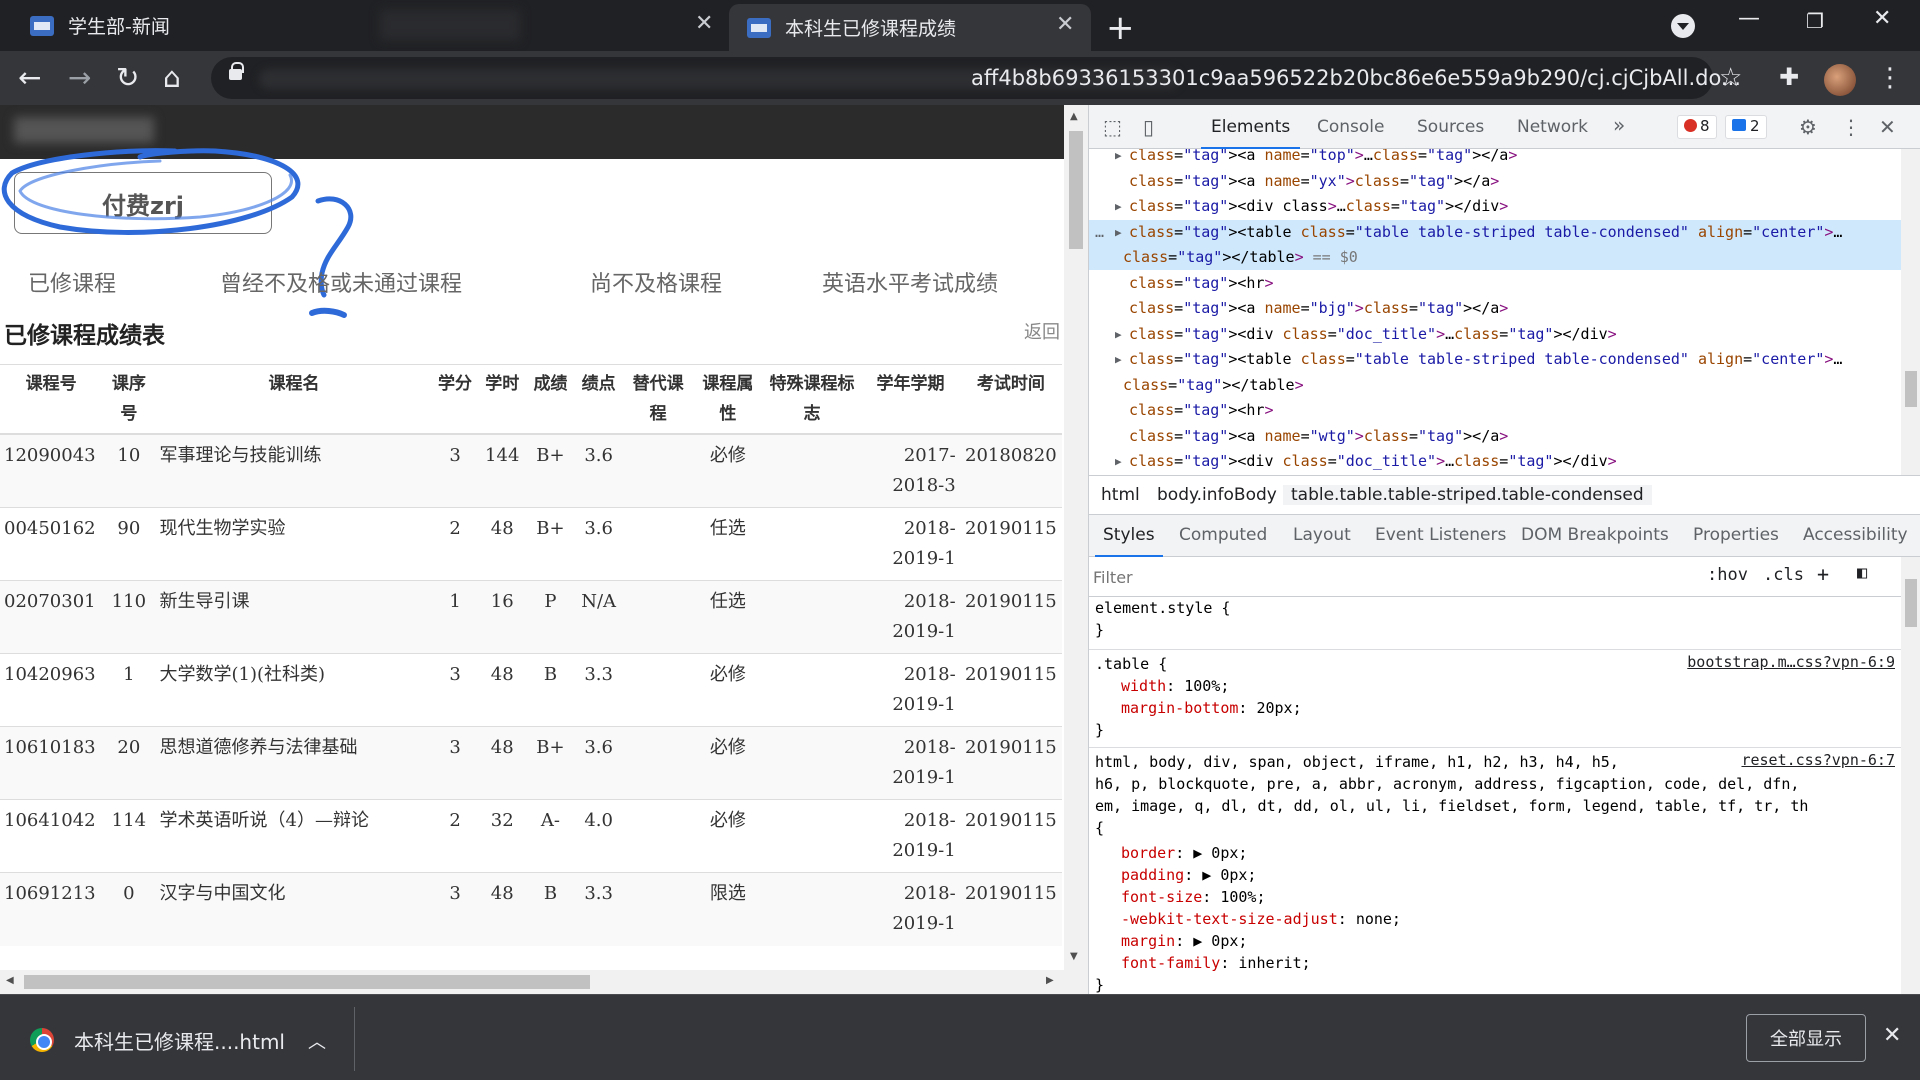 The width and height of the screenshot is (1920, 1080). What do you see at coordinates (1910, 775) in the screenshot?
I see `styles-scrollbar` at bounding box center [1910, 775].